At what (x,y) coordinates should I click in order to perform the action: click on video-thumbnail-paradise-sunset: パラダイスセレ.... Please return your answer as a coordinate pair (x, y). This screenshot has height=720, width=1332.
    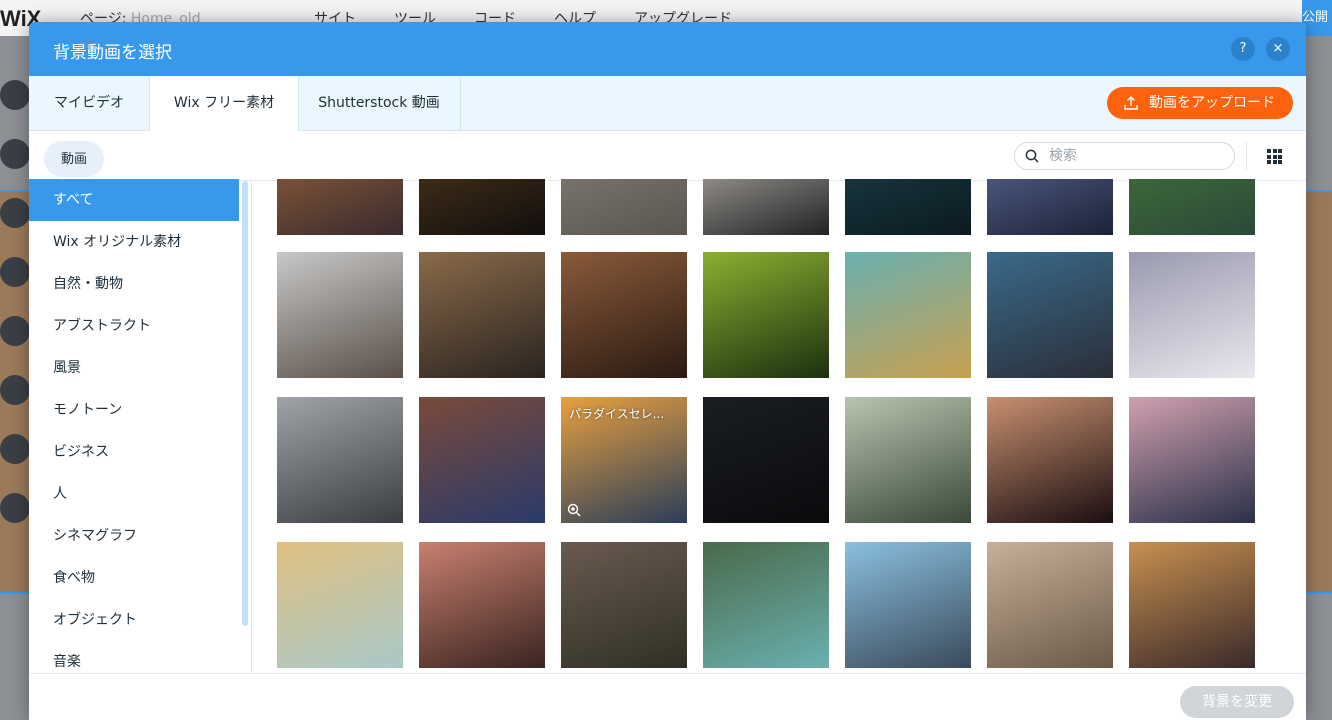
    Looking at the image, I should click on (624, 460).